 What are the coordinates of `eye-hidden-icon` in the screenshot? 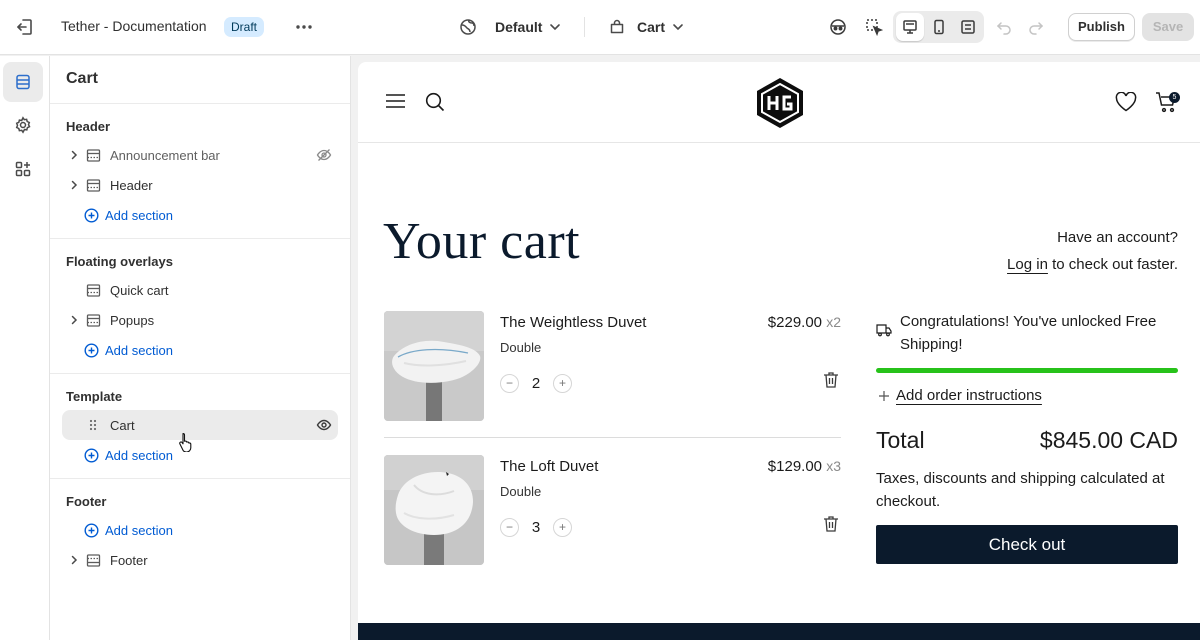 It's located at (324, 155).